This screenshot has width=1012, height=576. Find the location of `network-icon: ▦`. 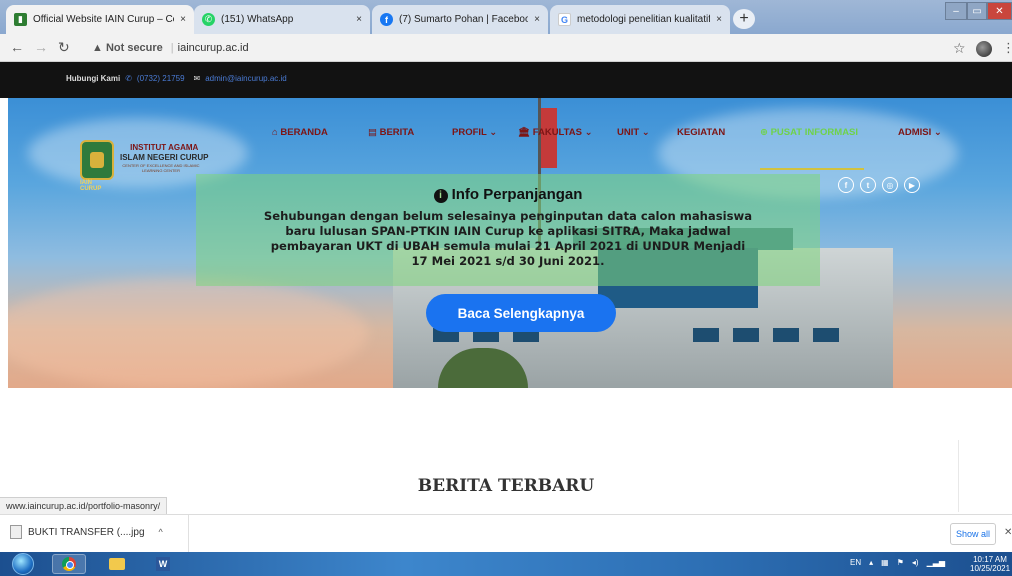

network-icon: ▦ is located at coordinates (885, 562).